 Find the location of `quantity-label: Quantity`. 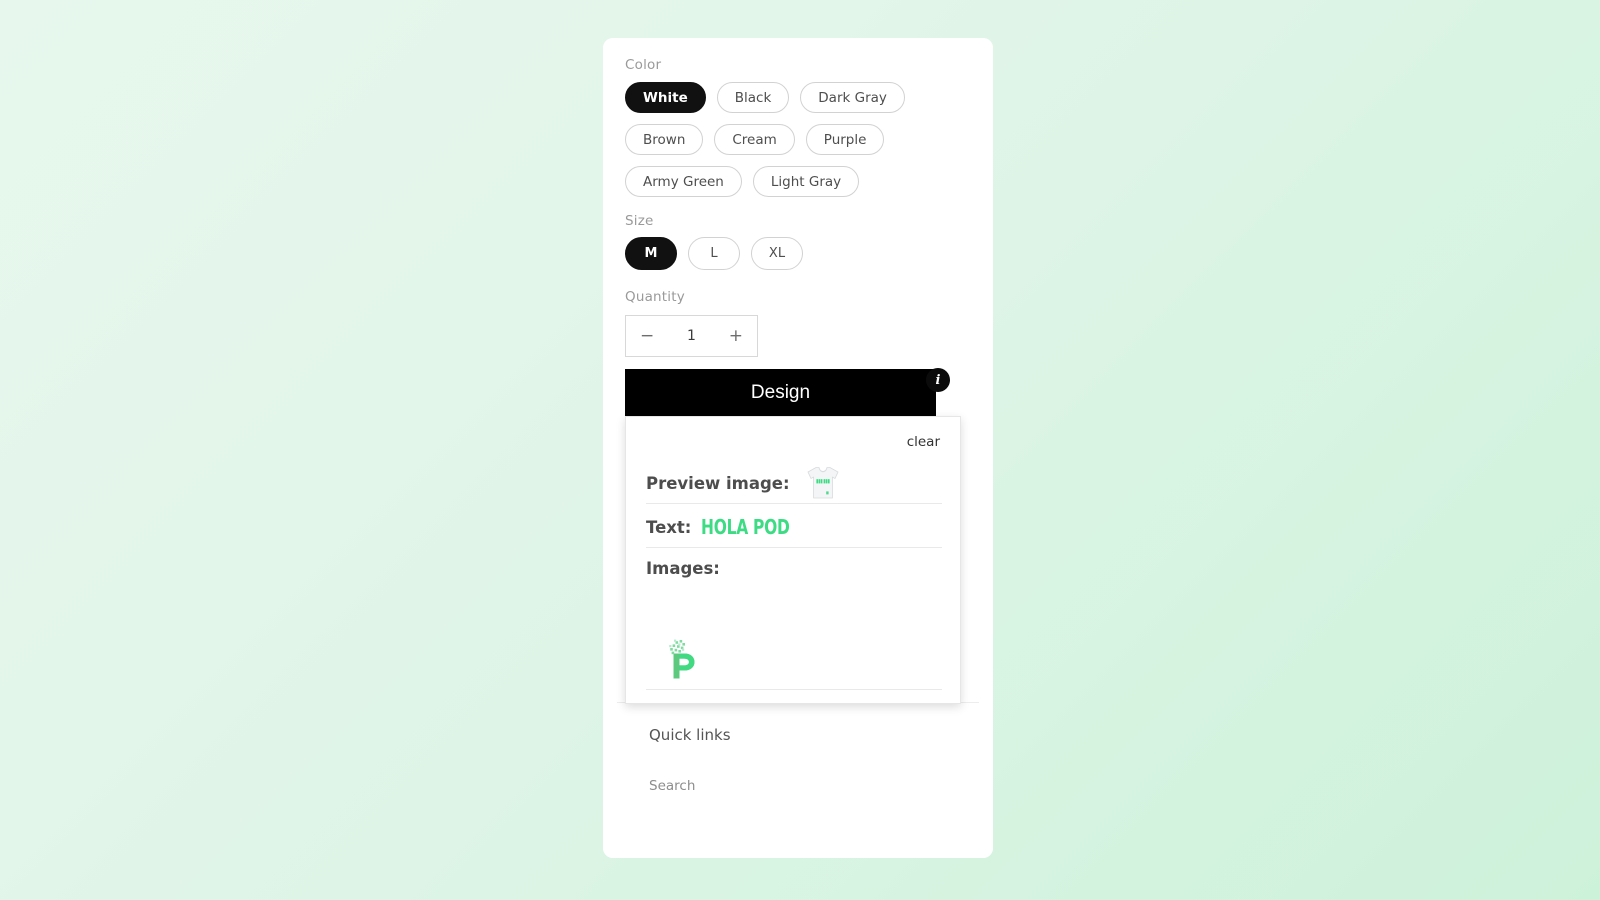

quantity-label: Quantity is located at coordinates (655, 297).